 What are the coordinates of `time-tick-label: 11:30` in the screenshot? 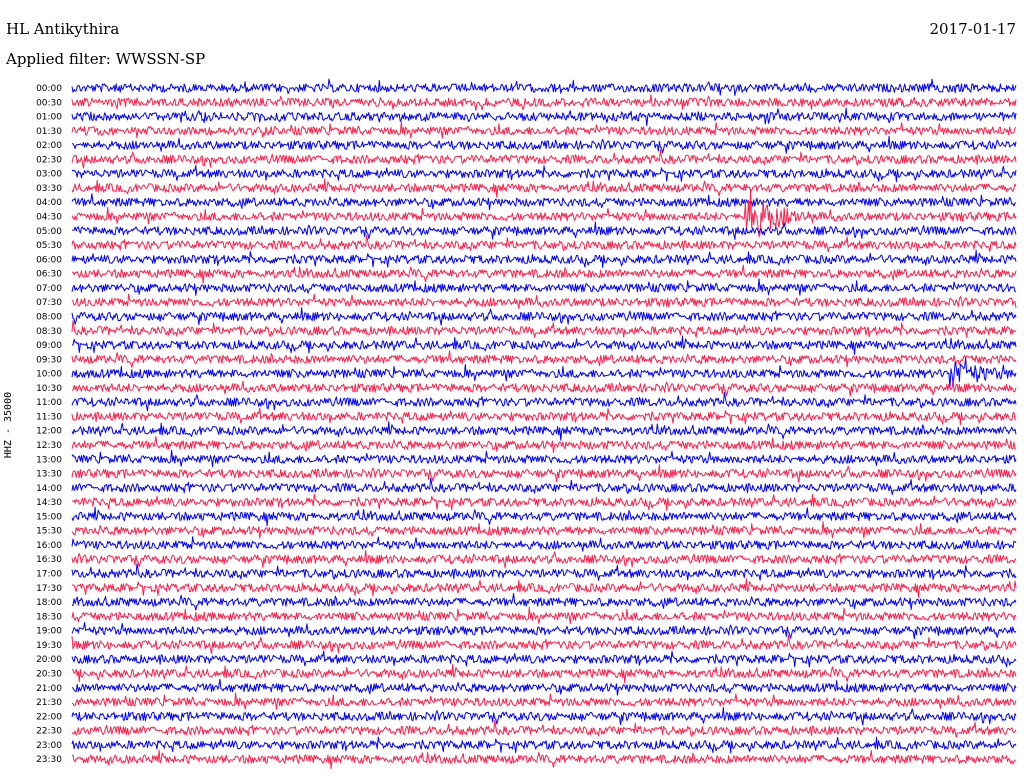 It's located at (49, 417).